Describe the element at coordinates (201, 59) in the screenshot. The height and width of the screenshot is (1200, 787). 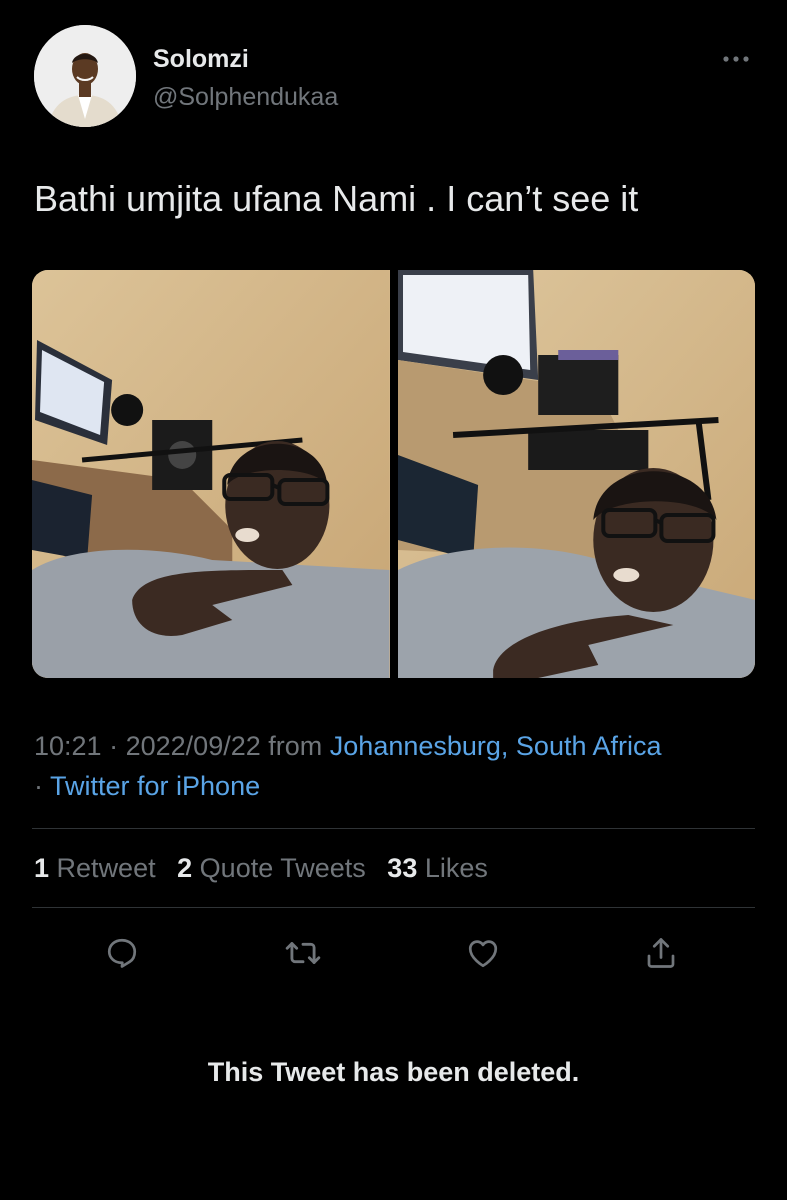
I see `author-display-name: Solomzi` at that location.